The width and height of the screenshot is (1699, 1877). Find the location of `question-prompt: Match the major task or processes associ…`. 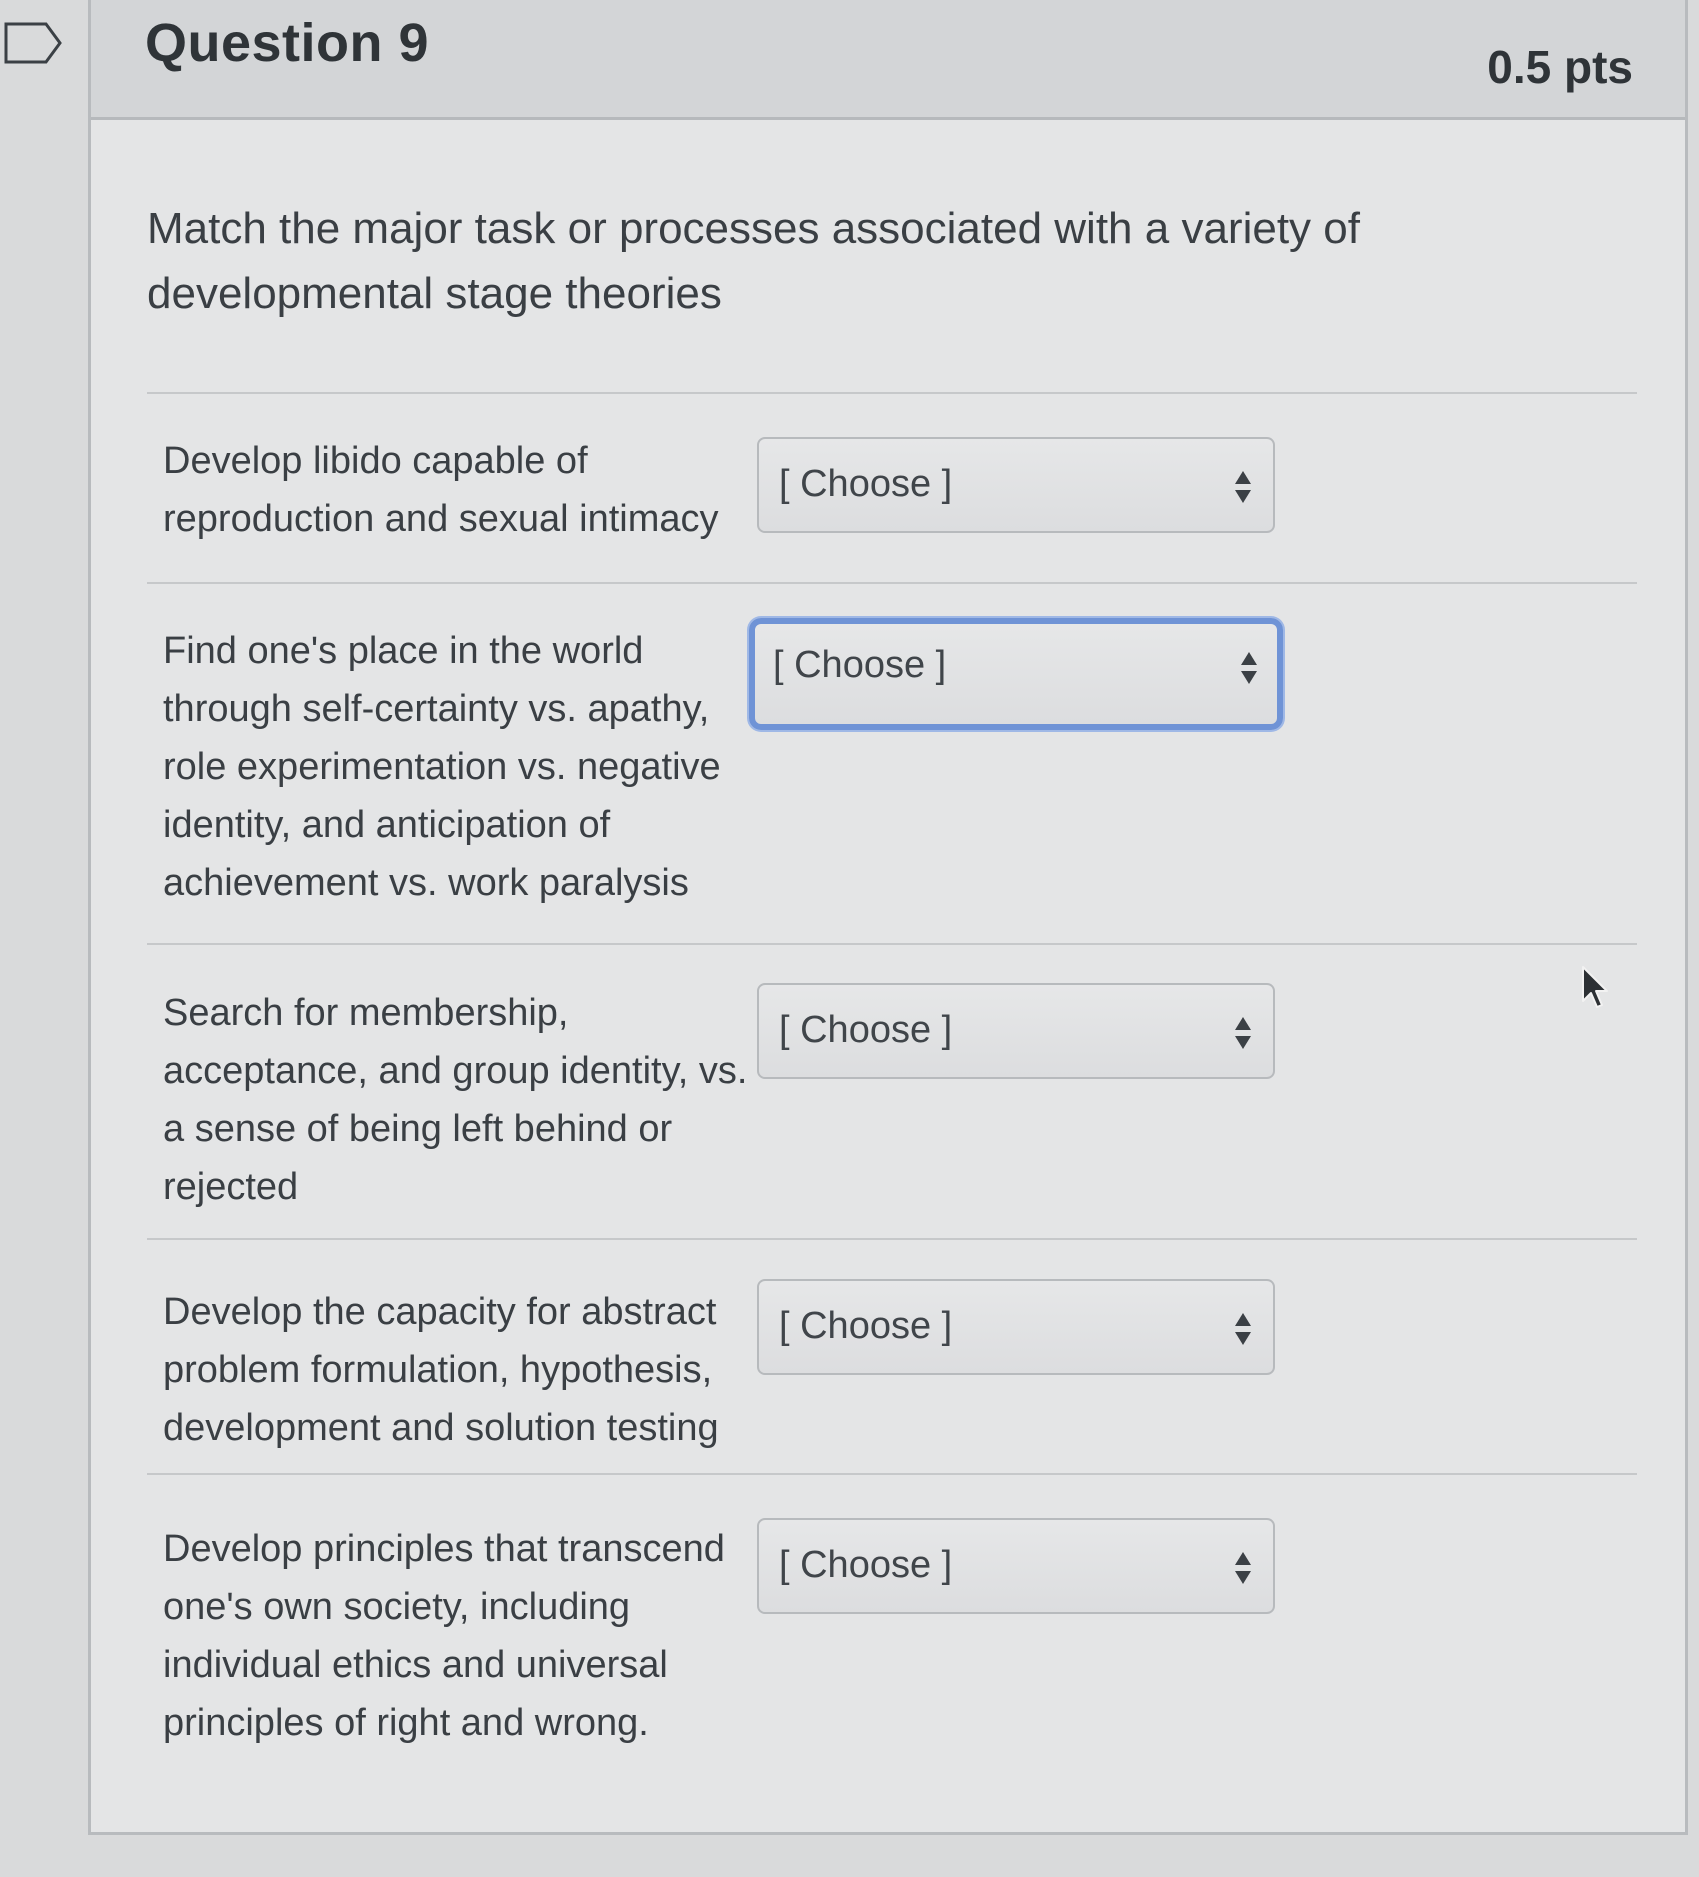

question-prompt: Match the major task or processes associ… is located at coordinates (753, 261).